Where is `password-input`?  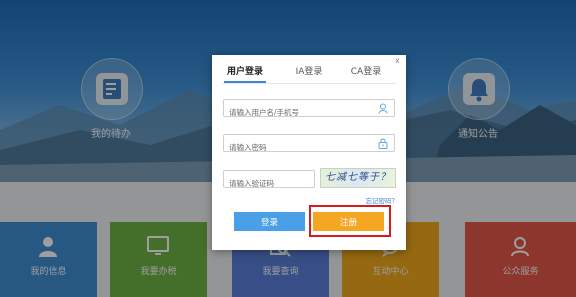 password-input is located at coordinates (296, 147).